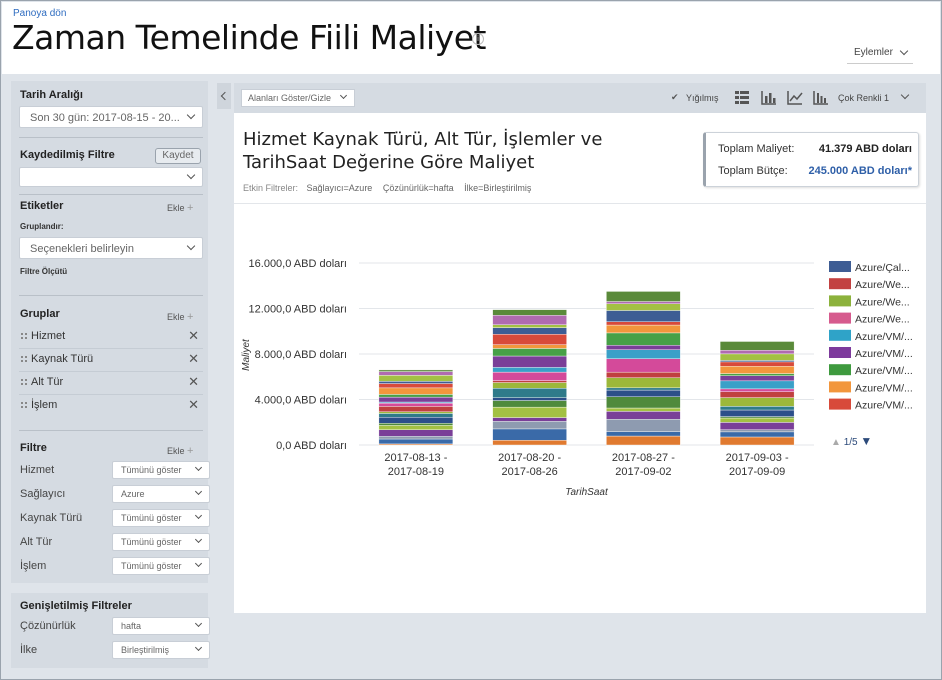  I want to click on resolution-select: hafta, so click(161, 626).